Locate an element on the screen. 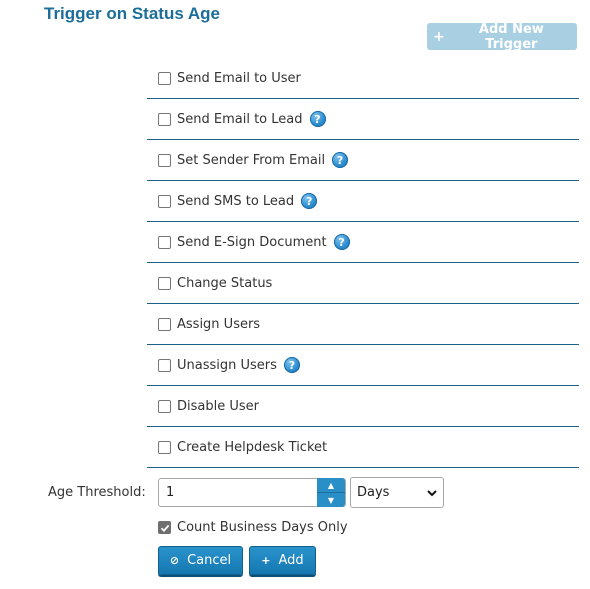  age-threshold-label: Age Threshold: is located at coordinates (97, 492).